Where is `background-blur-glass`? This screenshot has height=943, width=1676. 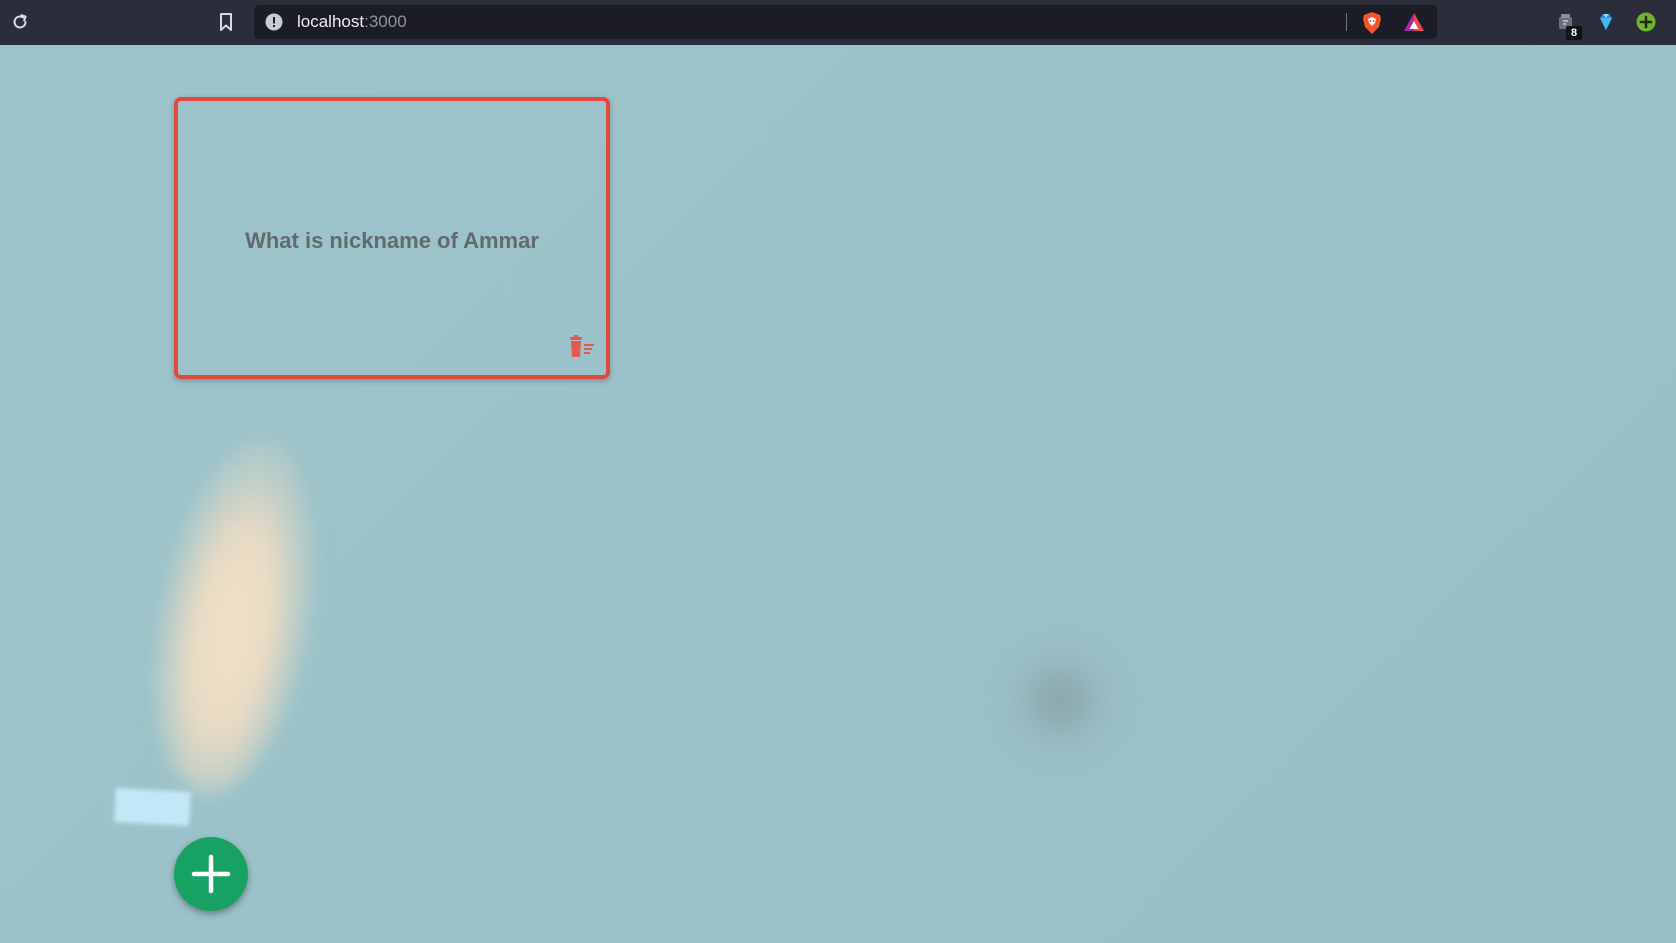 background-blur-glass is located at coordinates (152, 807).